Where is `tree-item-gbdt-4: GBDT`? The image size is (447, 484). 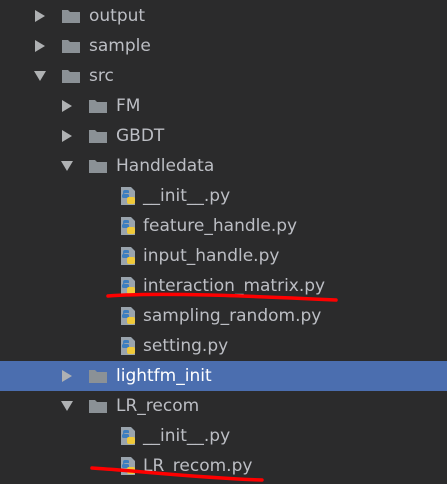
tree-item-gbdt-4: GBDT is located at coordinates (223, 136).